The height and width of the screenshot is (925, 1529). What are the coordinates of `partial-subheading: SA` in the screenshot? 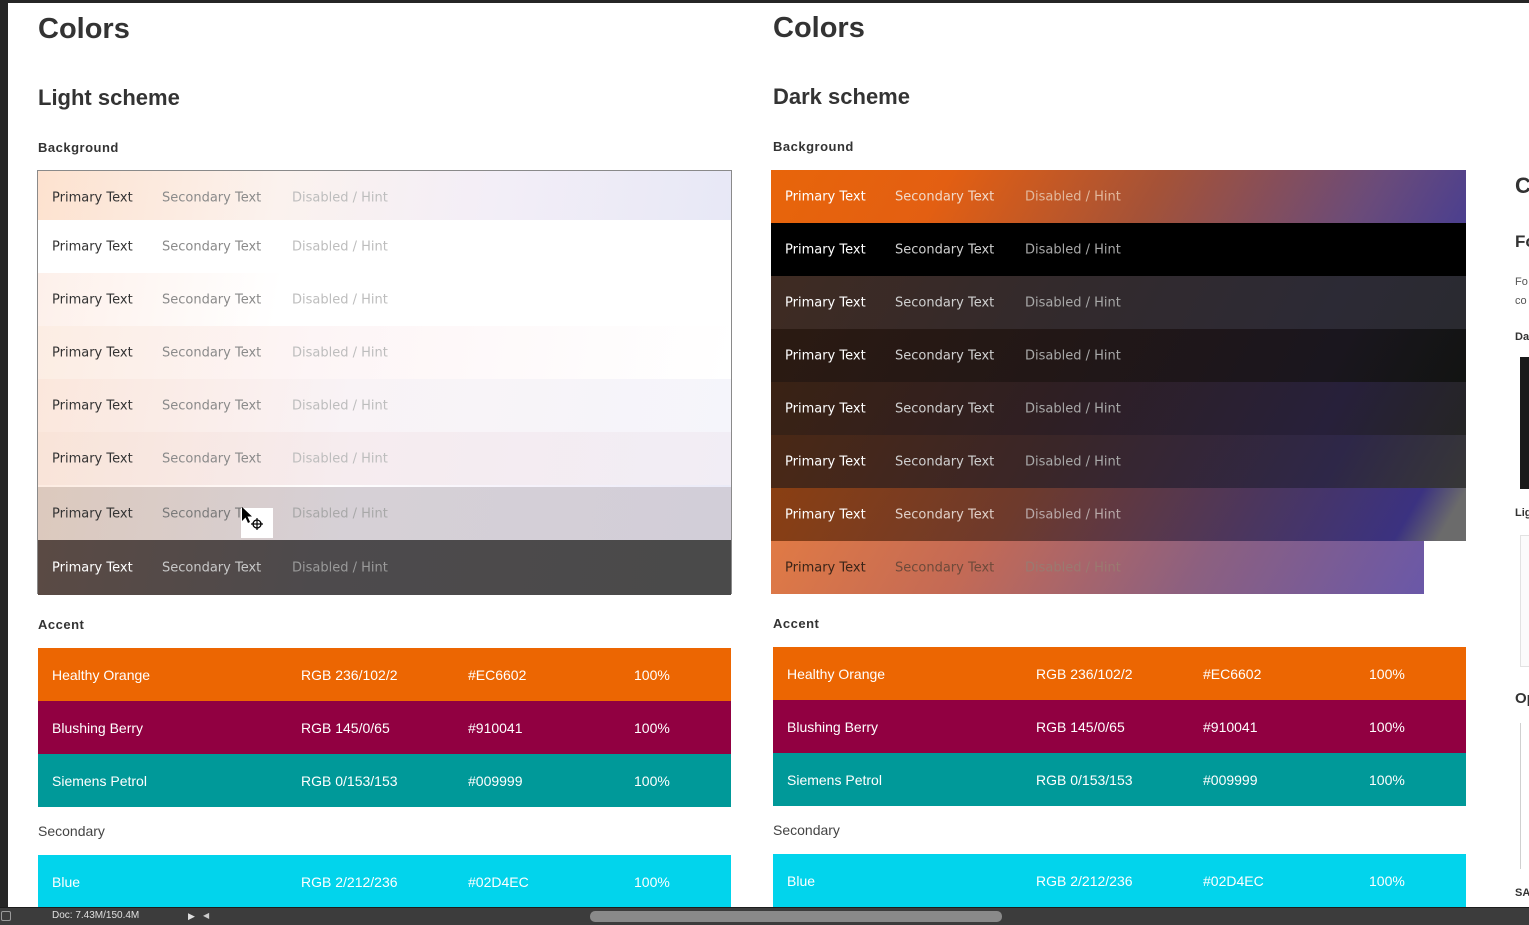 It's located at (1522, 893).